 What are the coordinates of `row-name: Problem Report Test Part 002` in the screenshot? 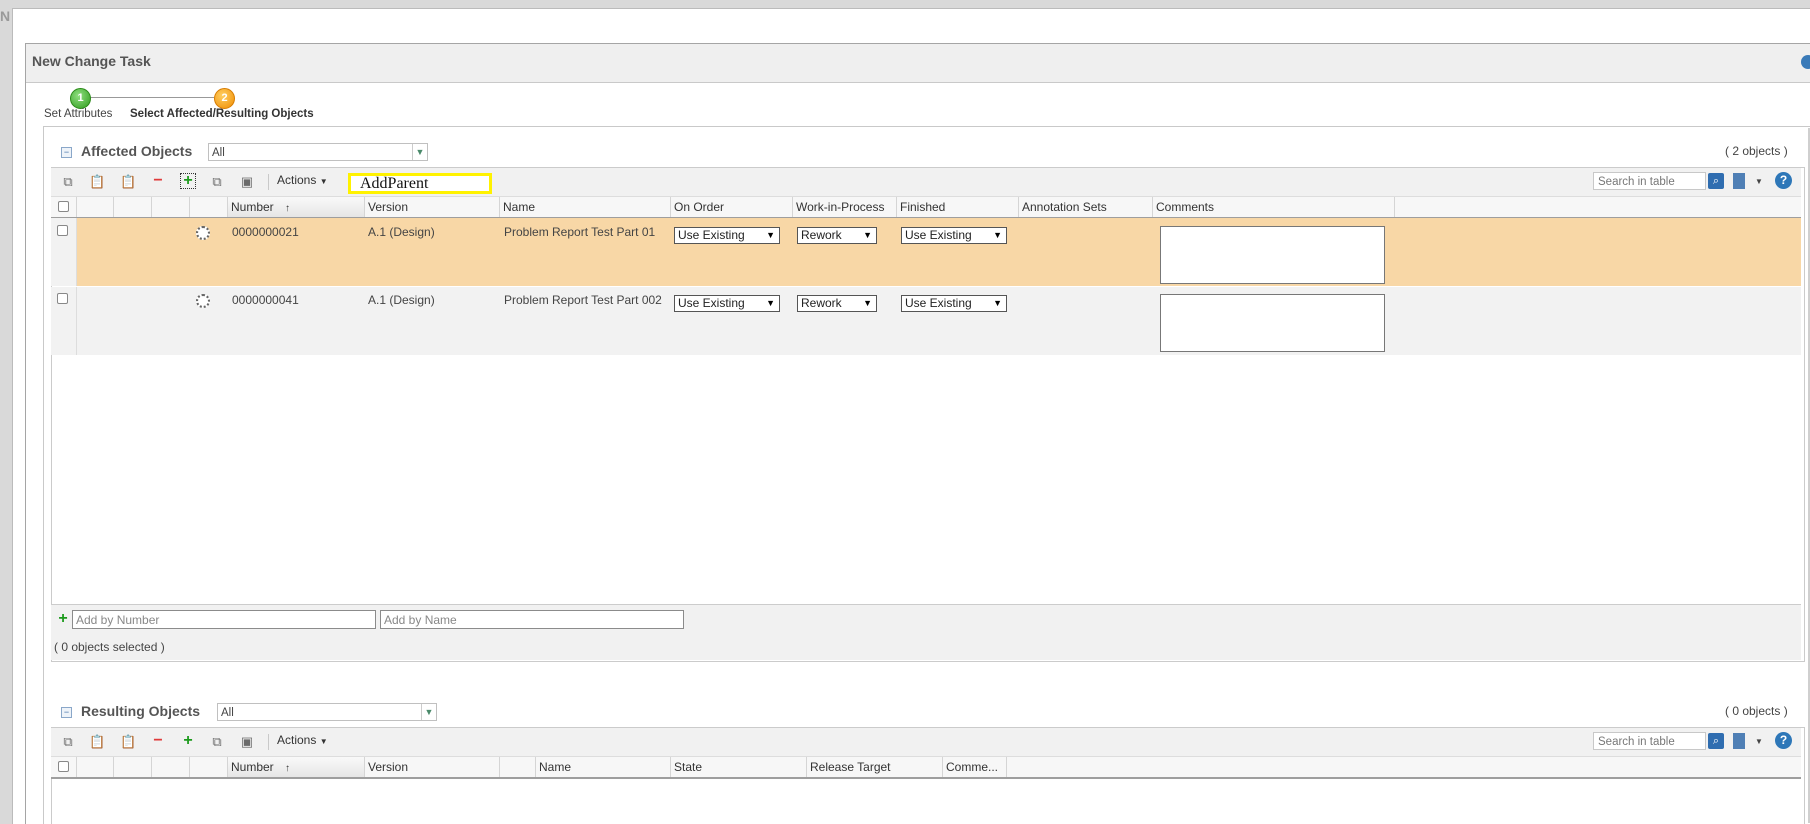 It's located at (583, 300).